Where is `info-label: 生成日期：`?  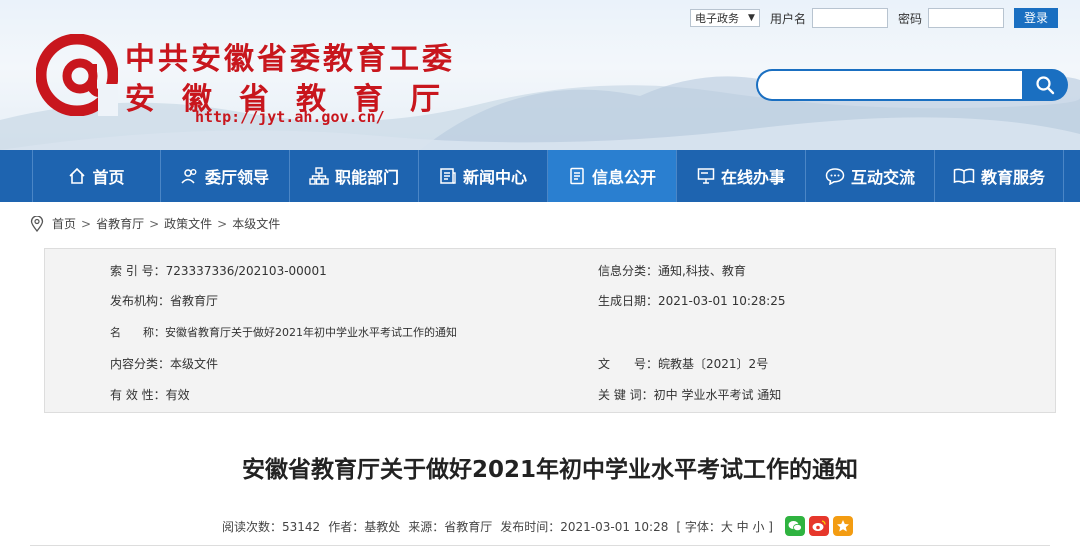 info-label: 生成日期： is located at coordinates (628, 301).